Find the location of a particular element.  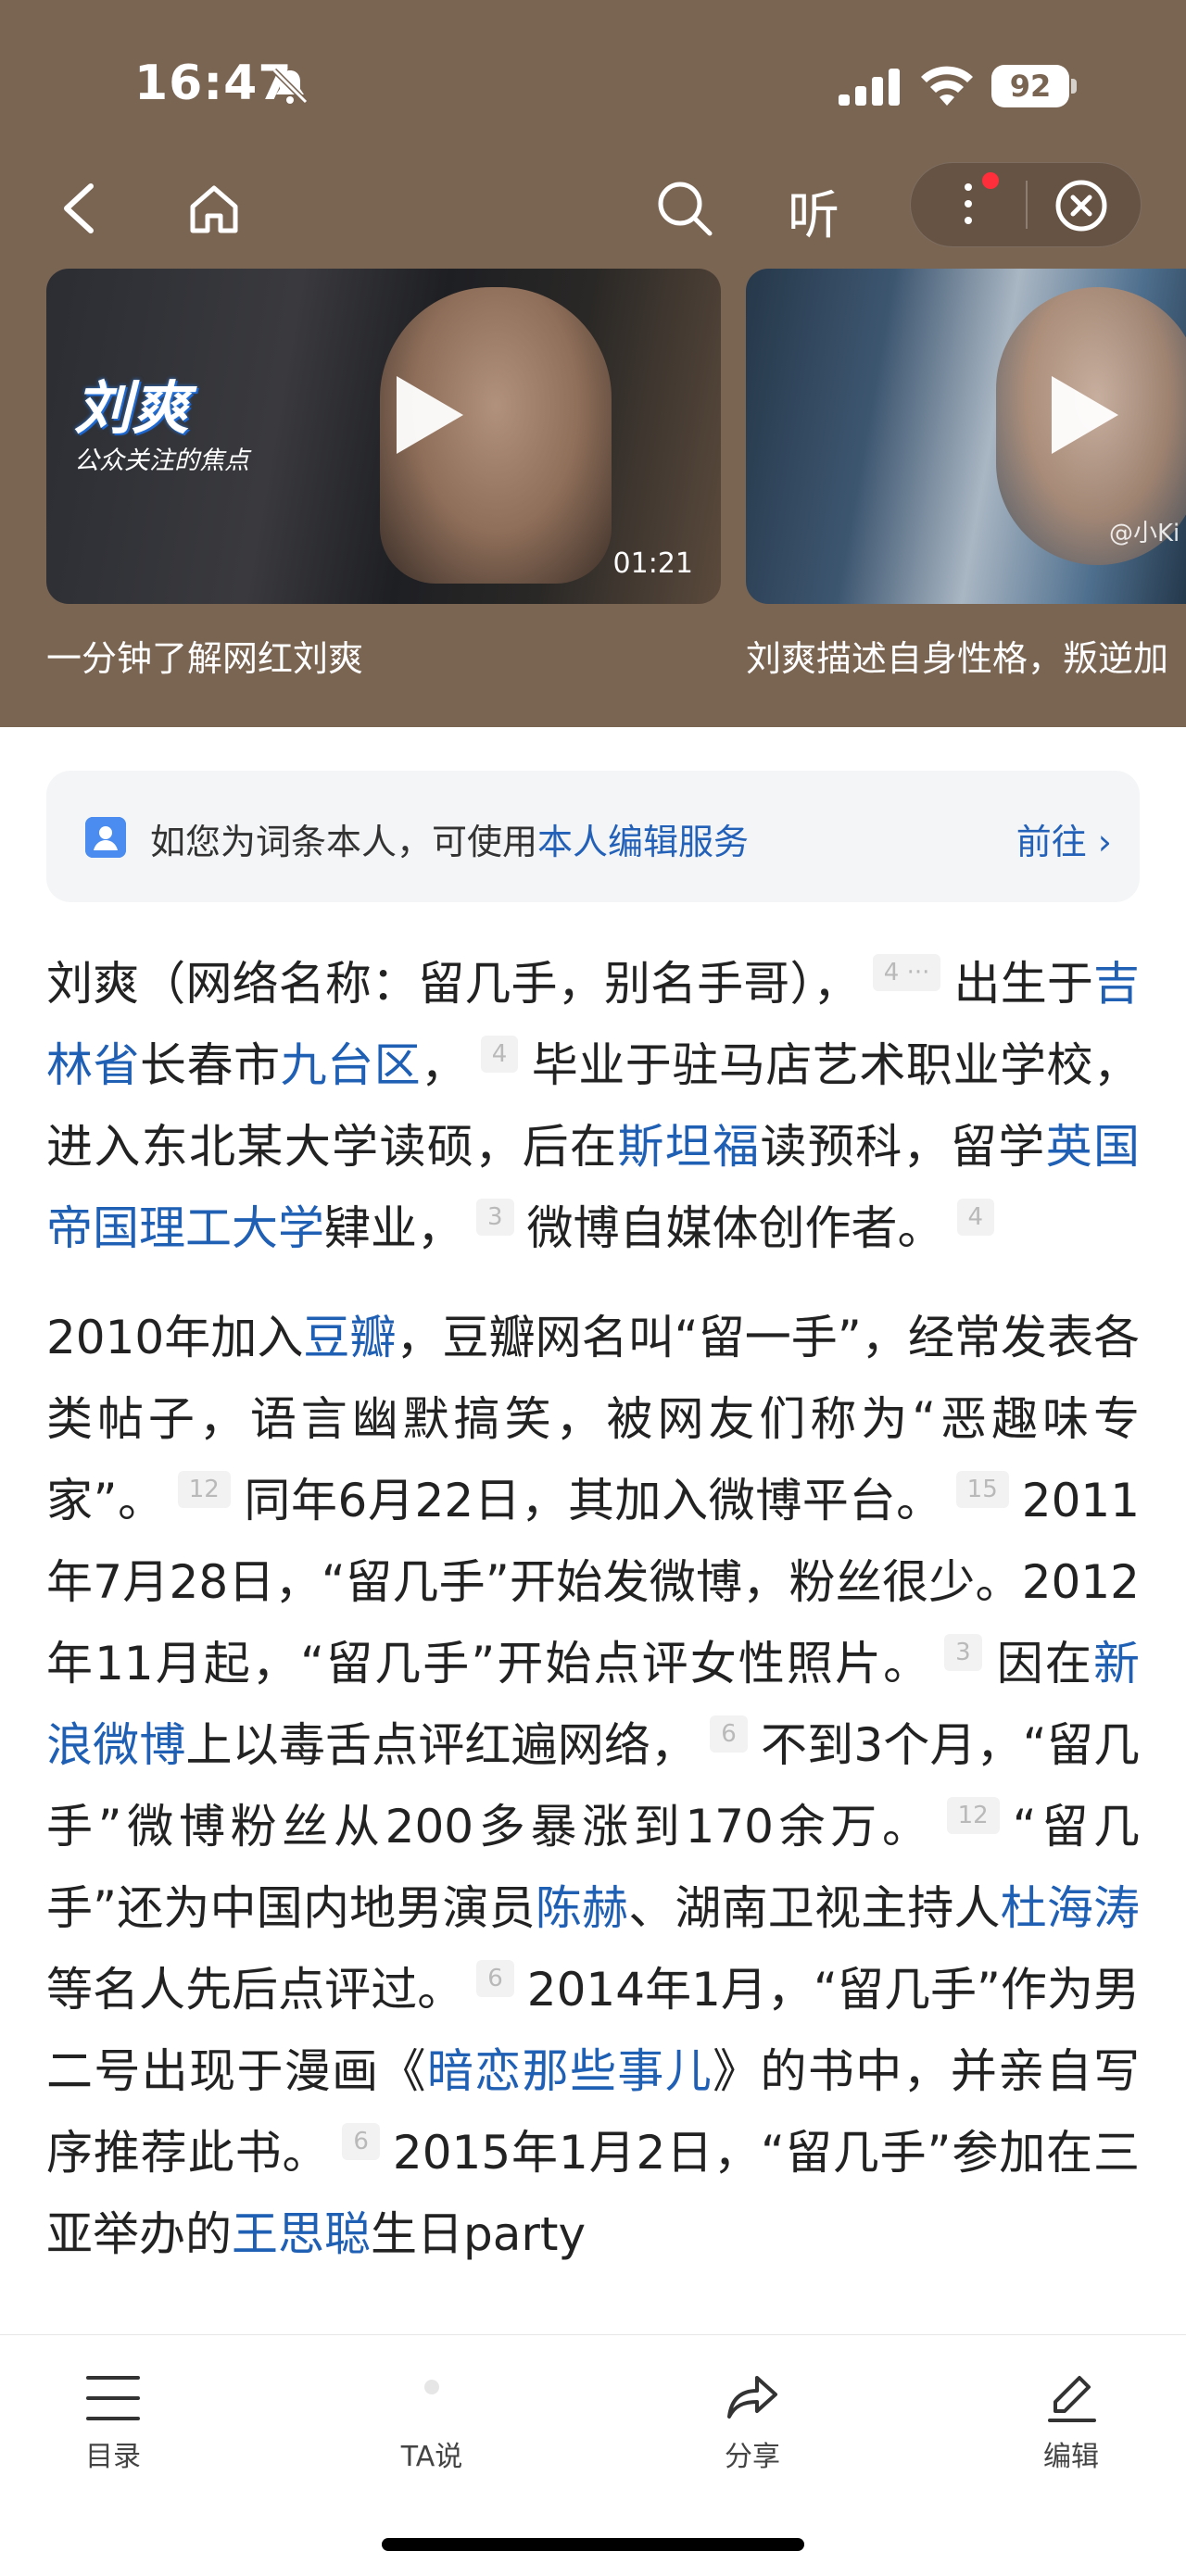

pen-edit-icon is located at coordinates (1072, 2399).